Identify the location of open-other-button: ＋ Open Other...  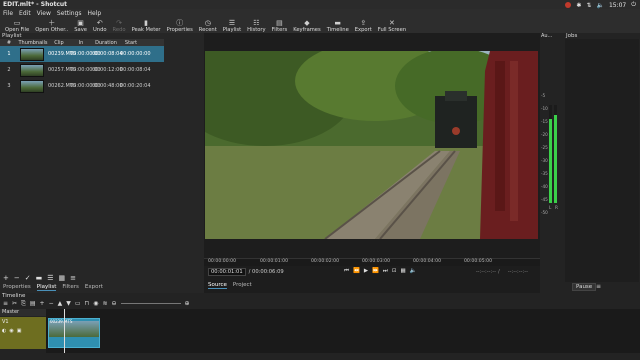
(51, 25).